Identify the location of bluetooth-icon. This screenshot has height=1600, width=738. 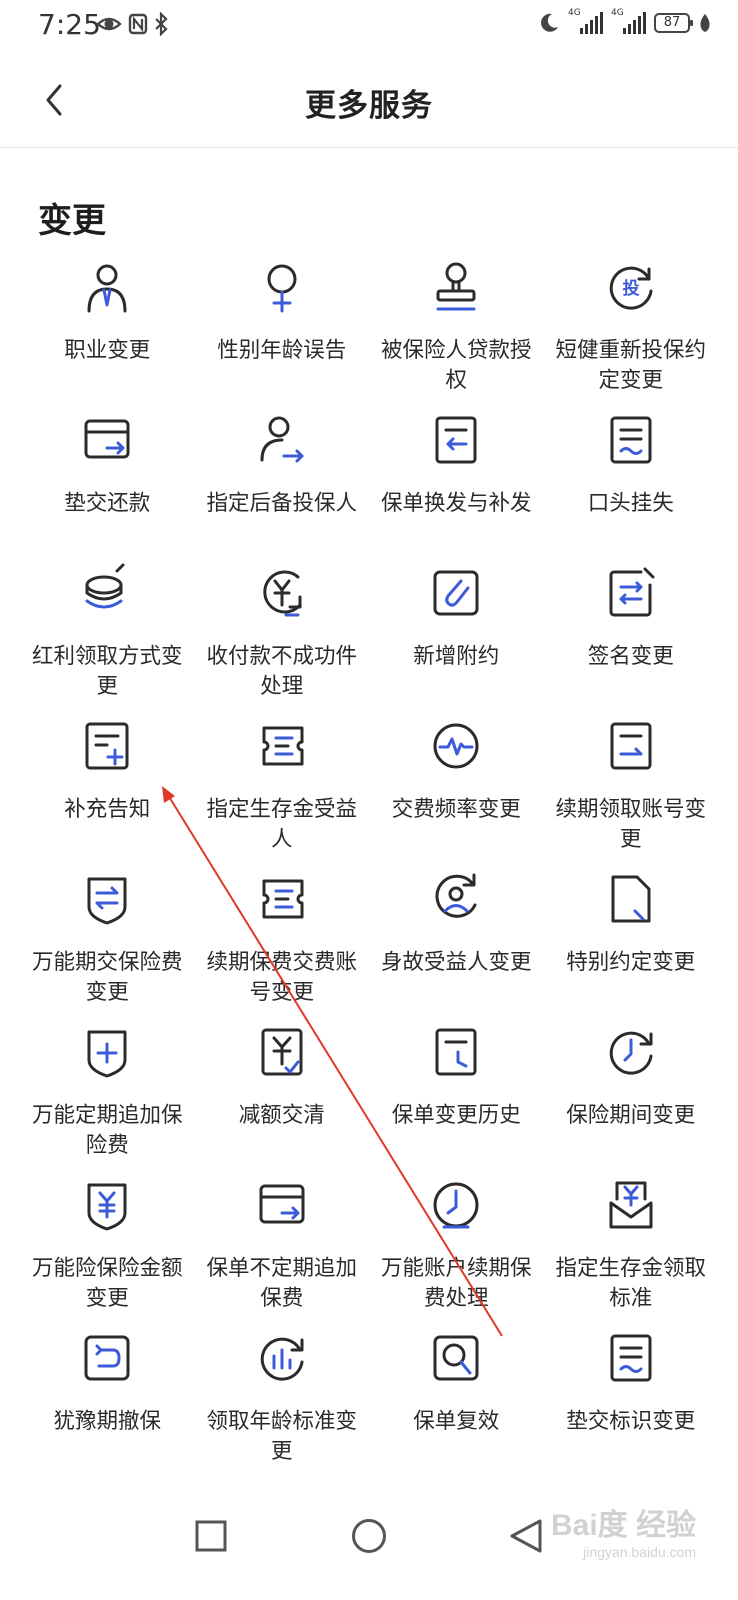
(161, 24).